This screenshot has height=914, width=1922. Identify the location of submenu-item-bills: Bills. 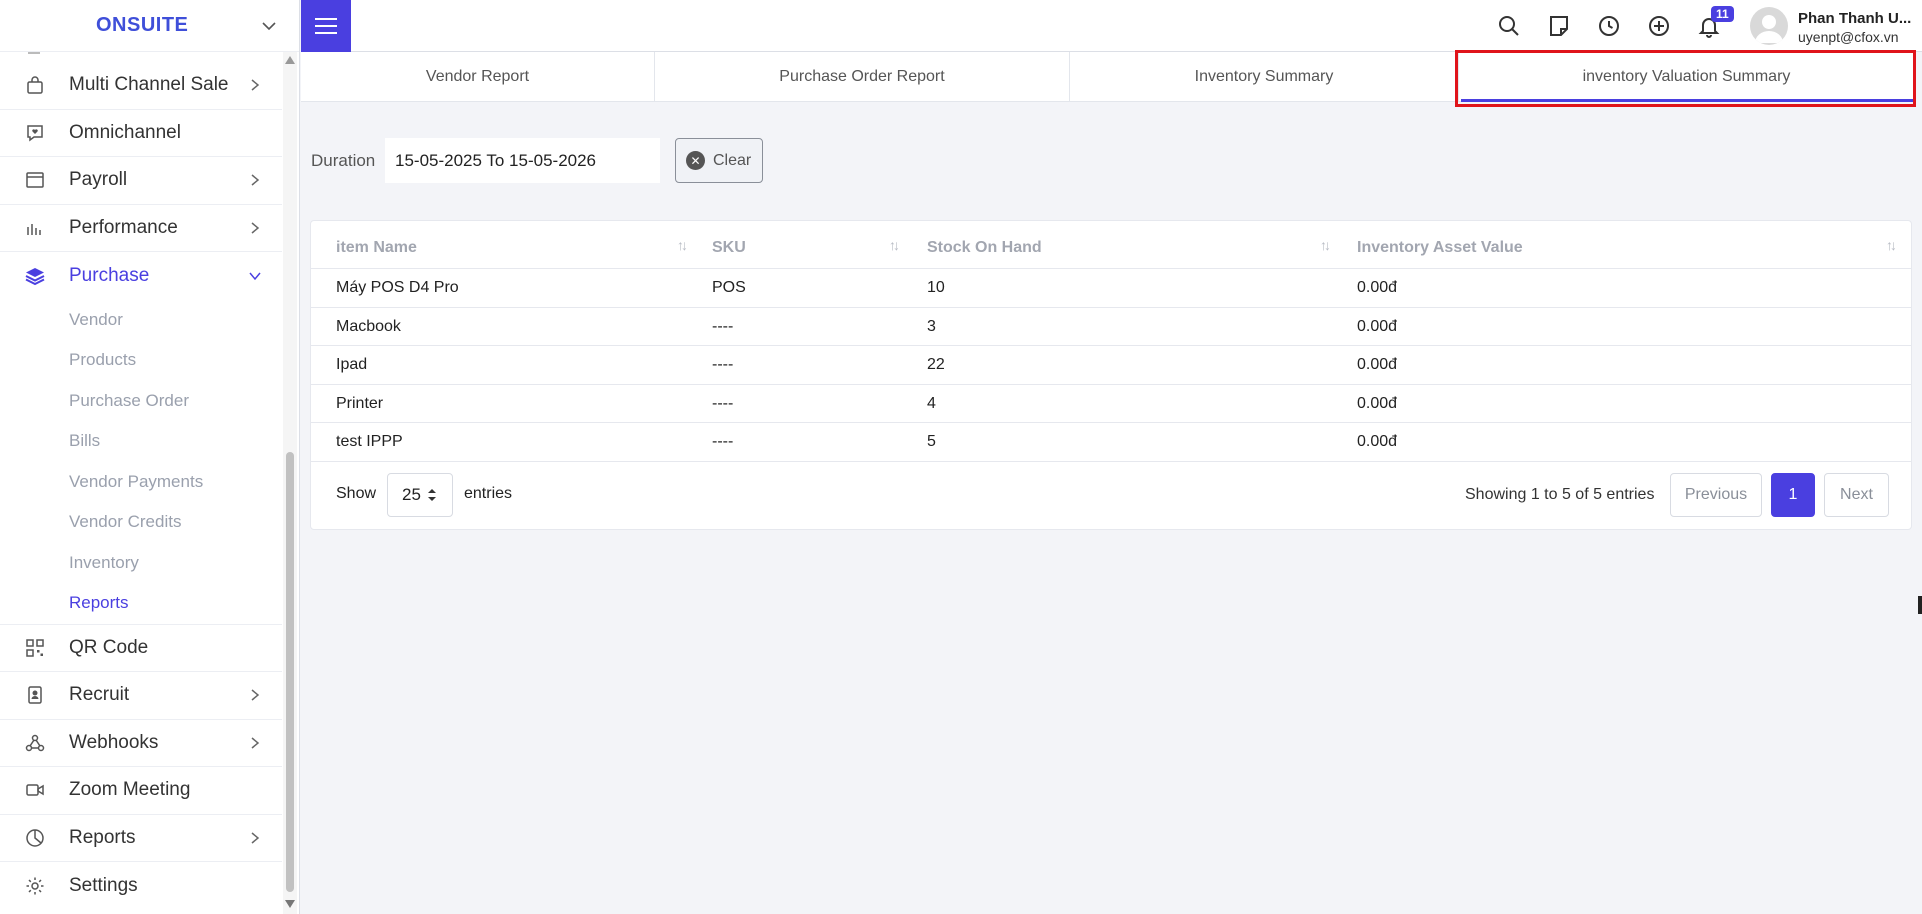
(141, 441).